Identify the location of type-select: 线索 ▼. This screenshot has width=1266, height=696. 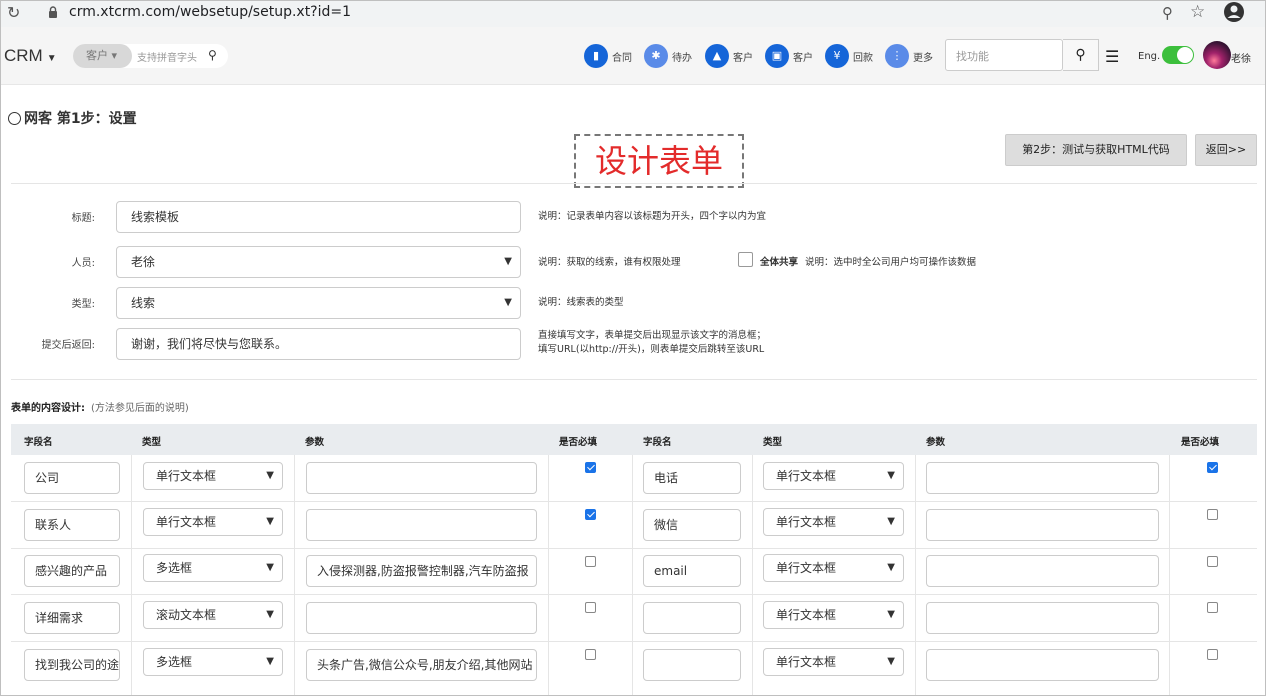
(318, 303).